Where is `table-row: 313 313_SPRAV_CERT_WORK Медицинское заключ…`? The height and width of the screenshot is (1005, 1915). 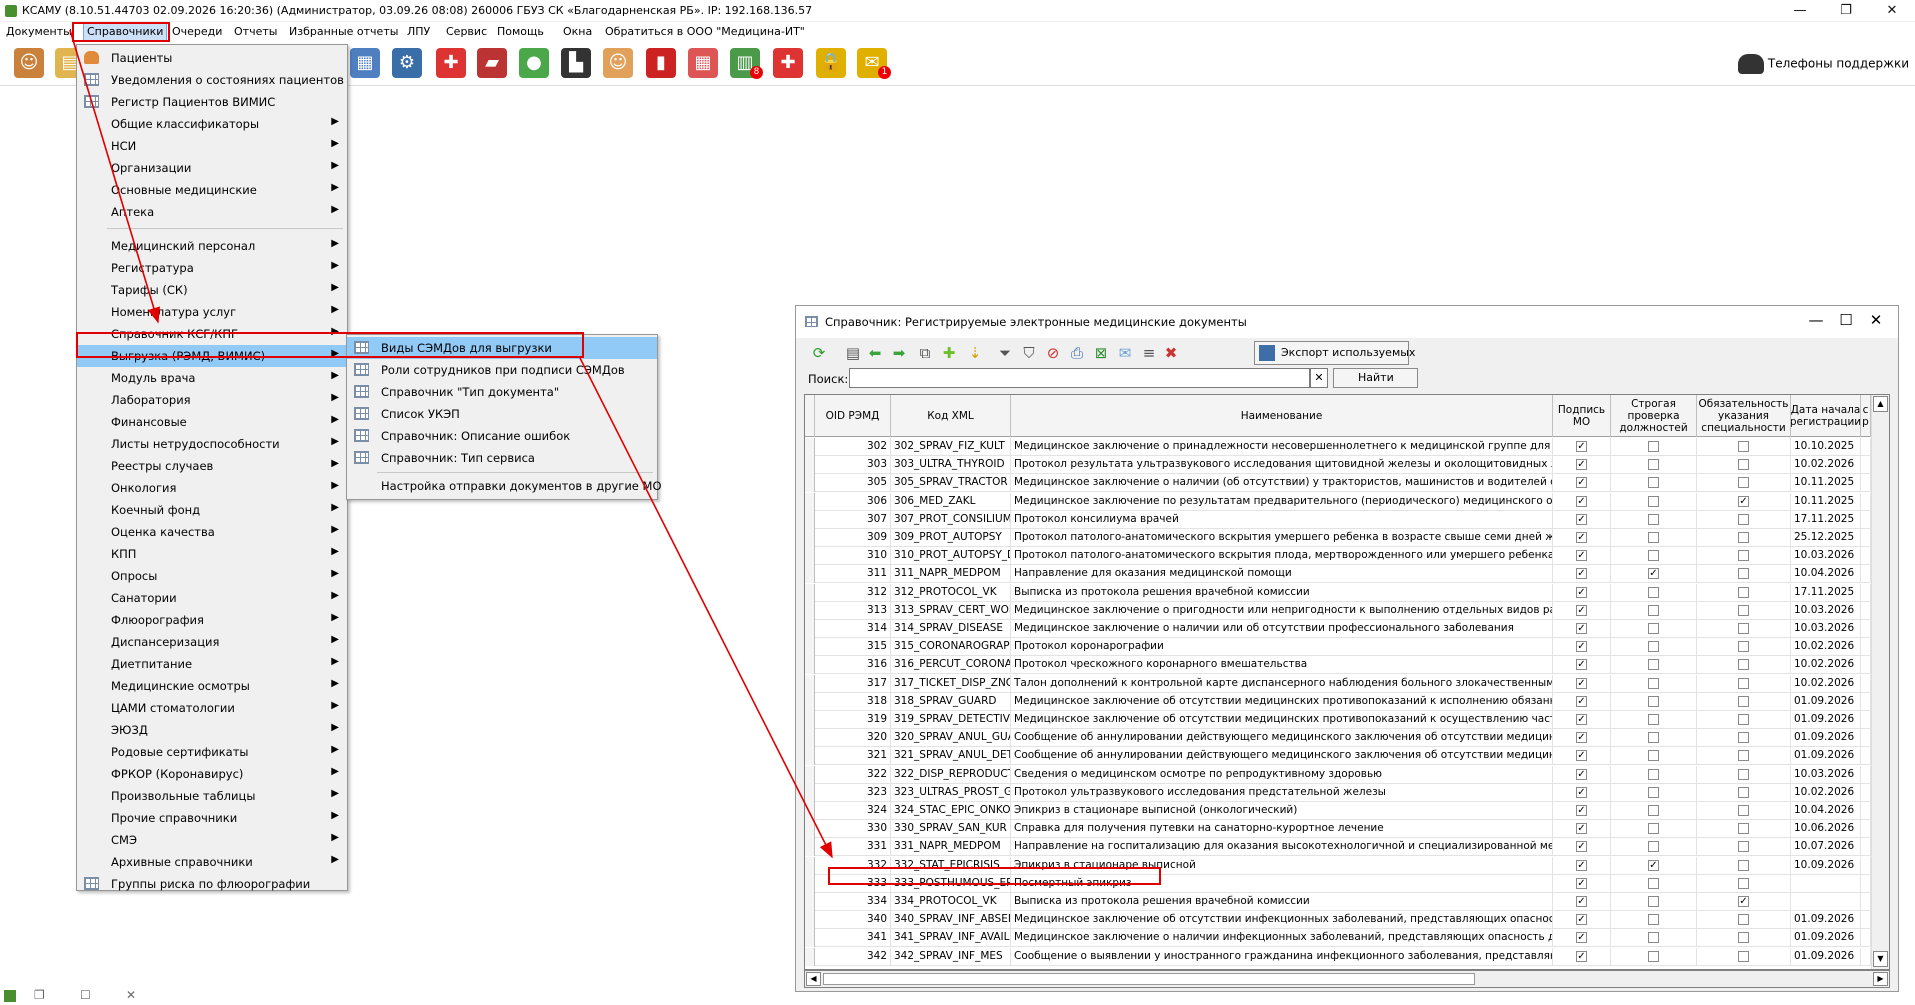
table-row: 313 313_SPRAV_CERT_WORK Медицинское заключ… is located at coordinates (1347, 610).